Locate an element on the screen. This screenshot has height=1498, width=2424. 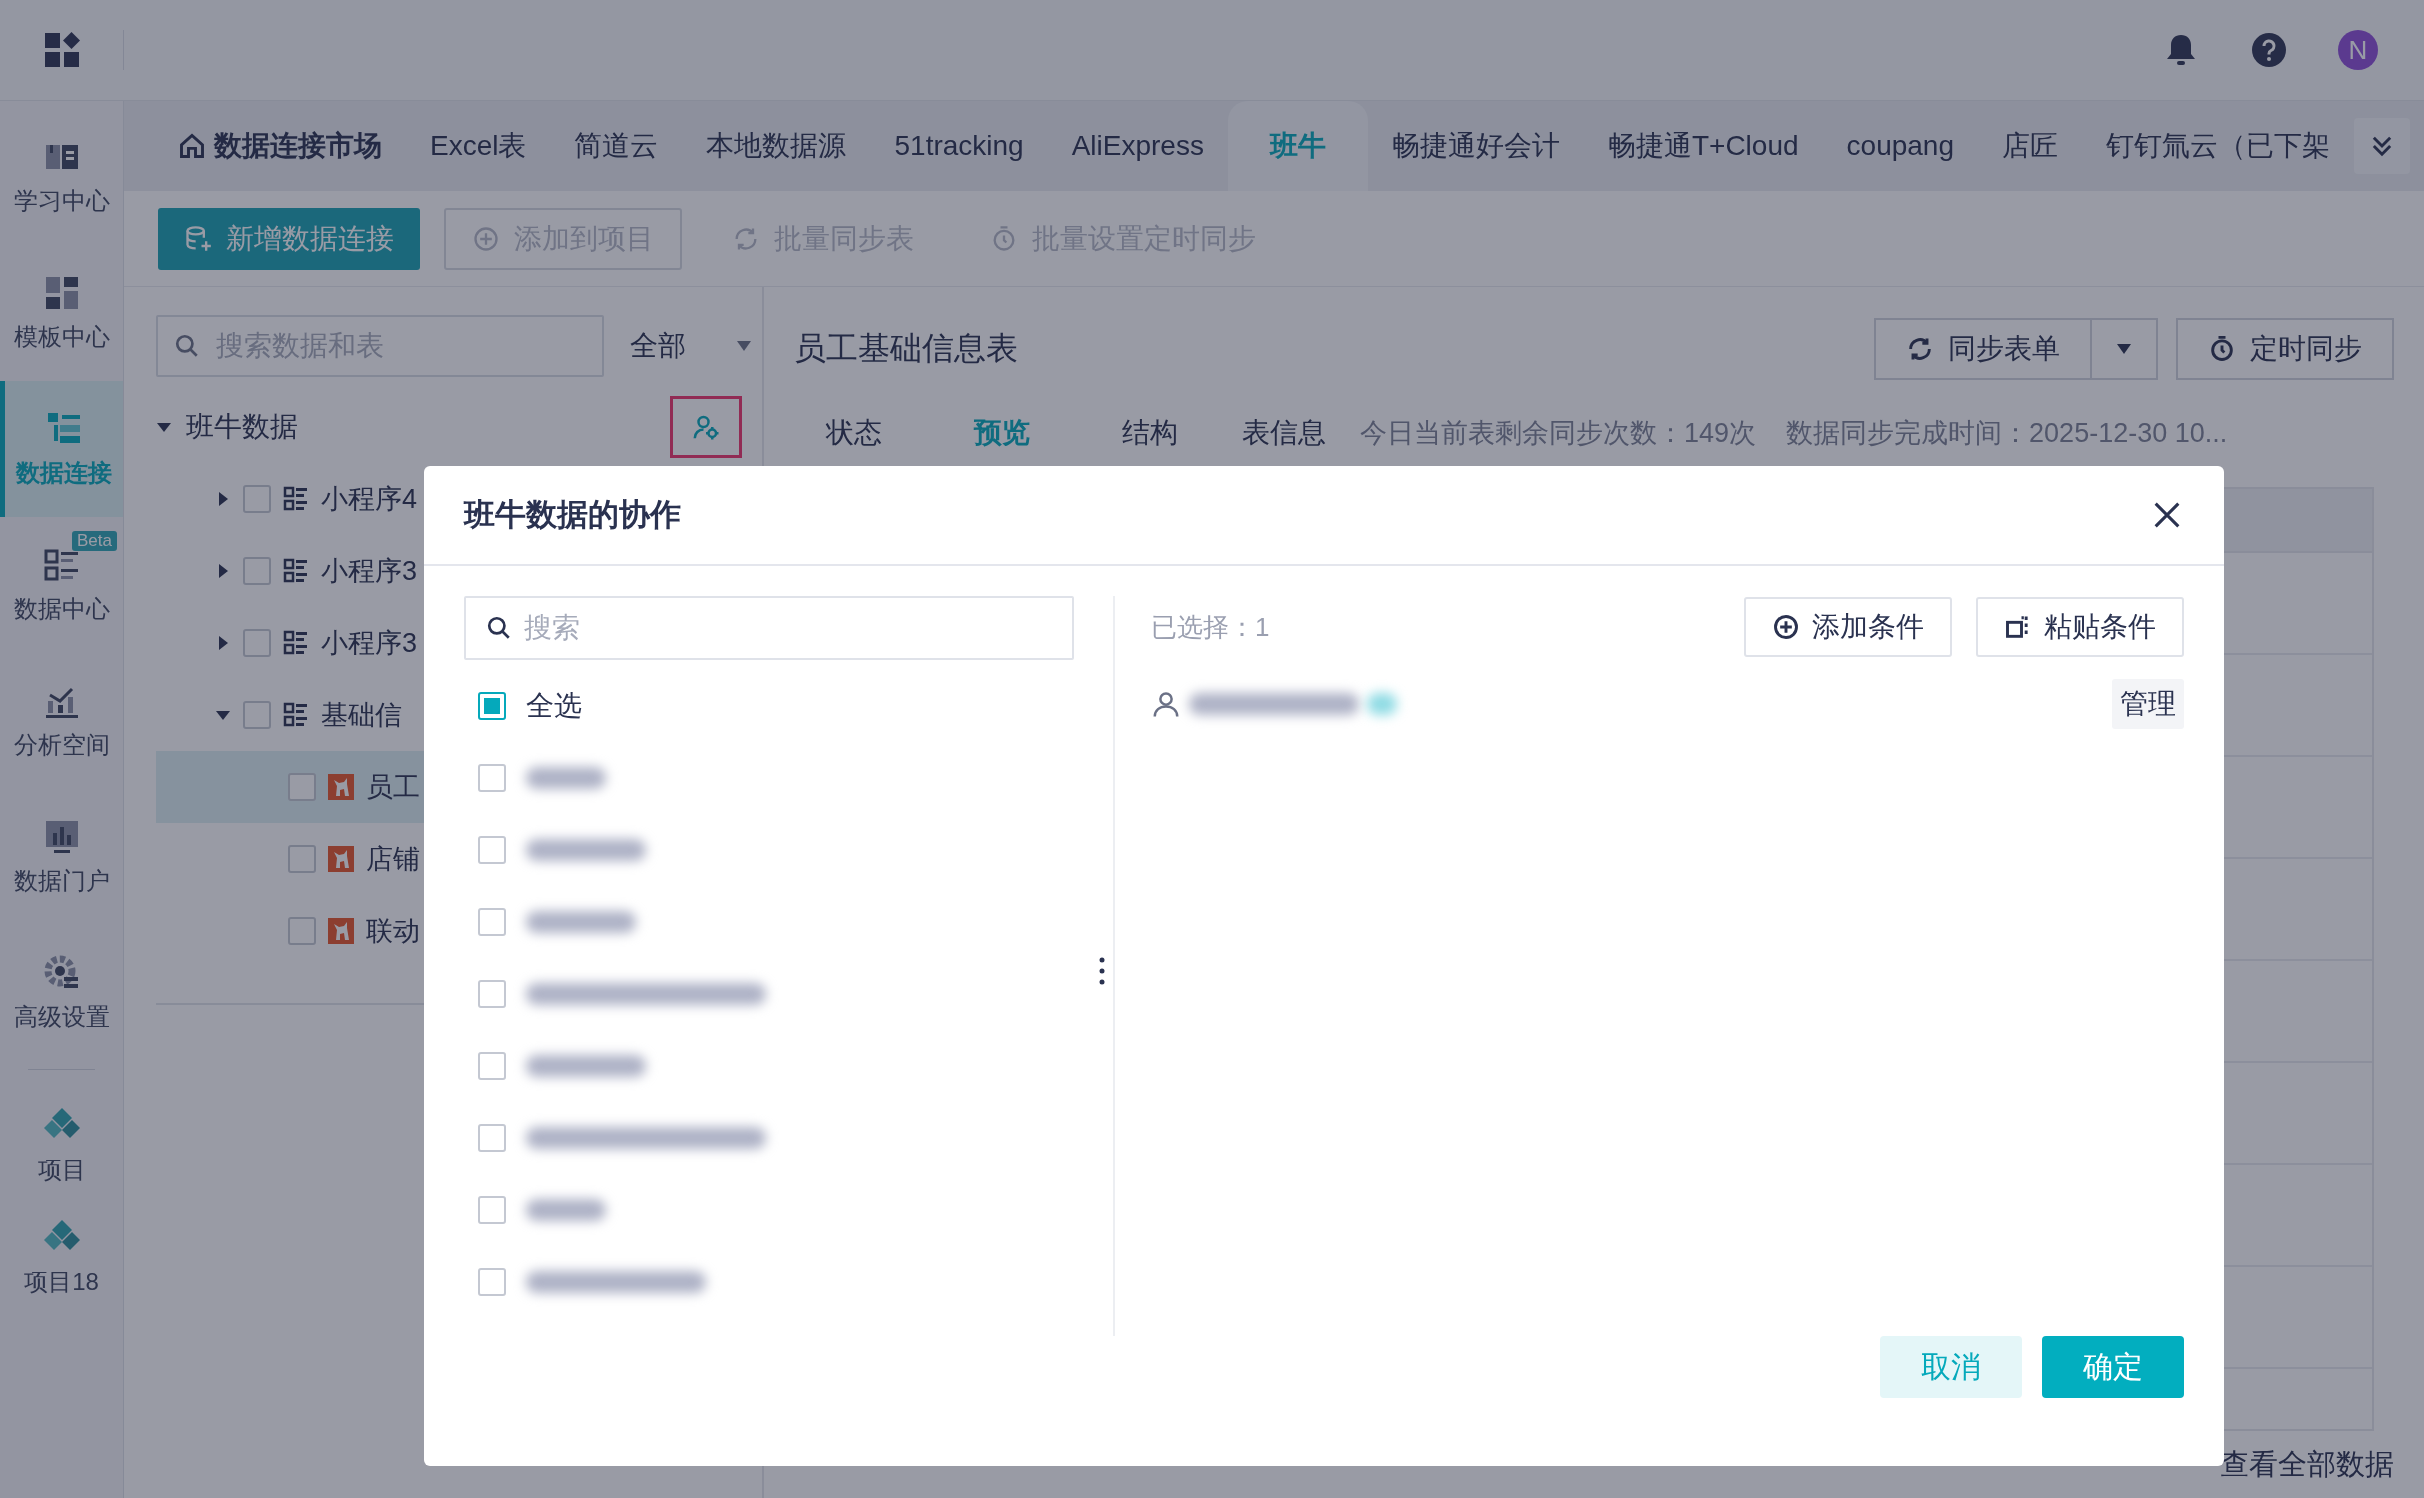
sidebar-item: 学习中心 is located at coordinates (61, 177).